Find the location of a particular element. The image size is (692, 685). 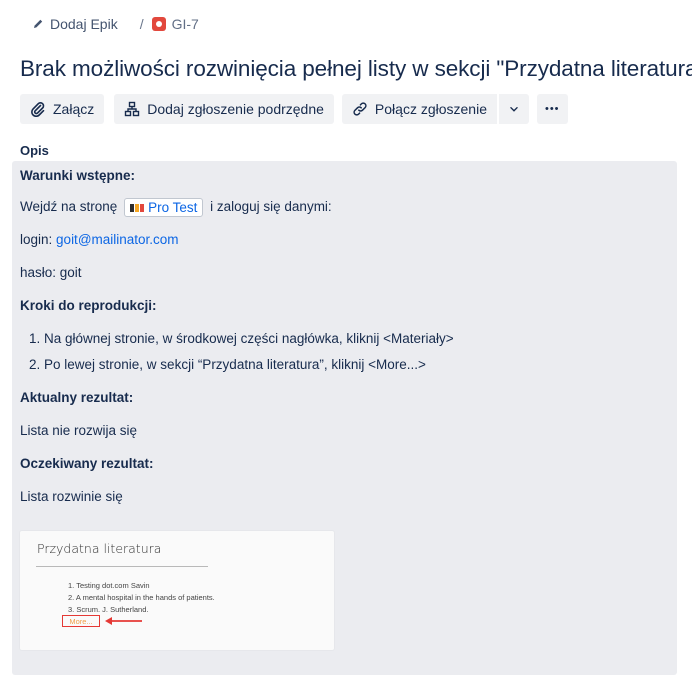

add-epic-label: Dodaj Epik is located at coordinates (84, 24).